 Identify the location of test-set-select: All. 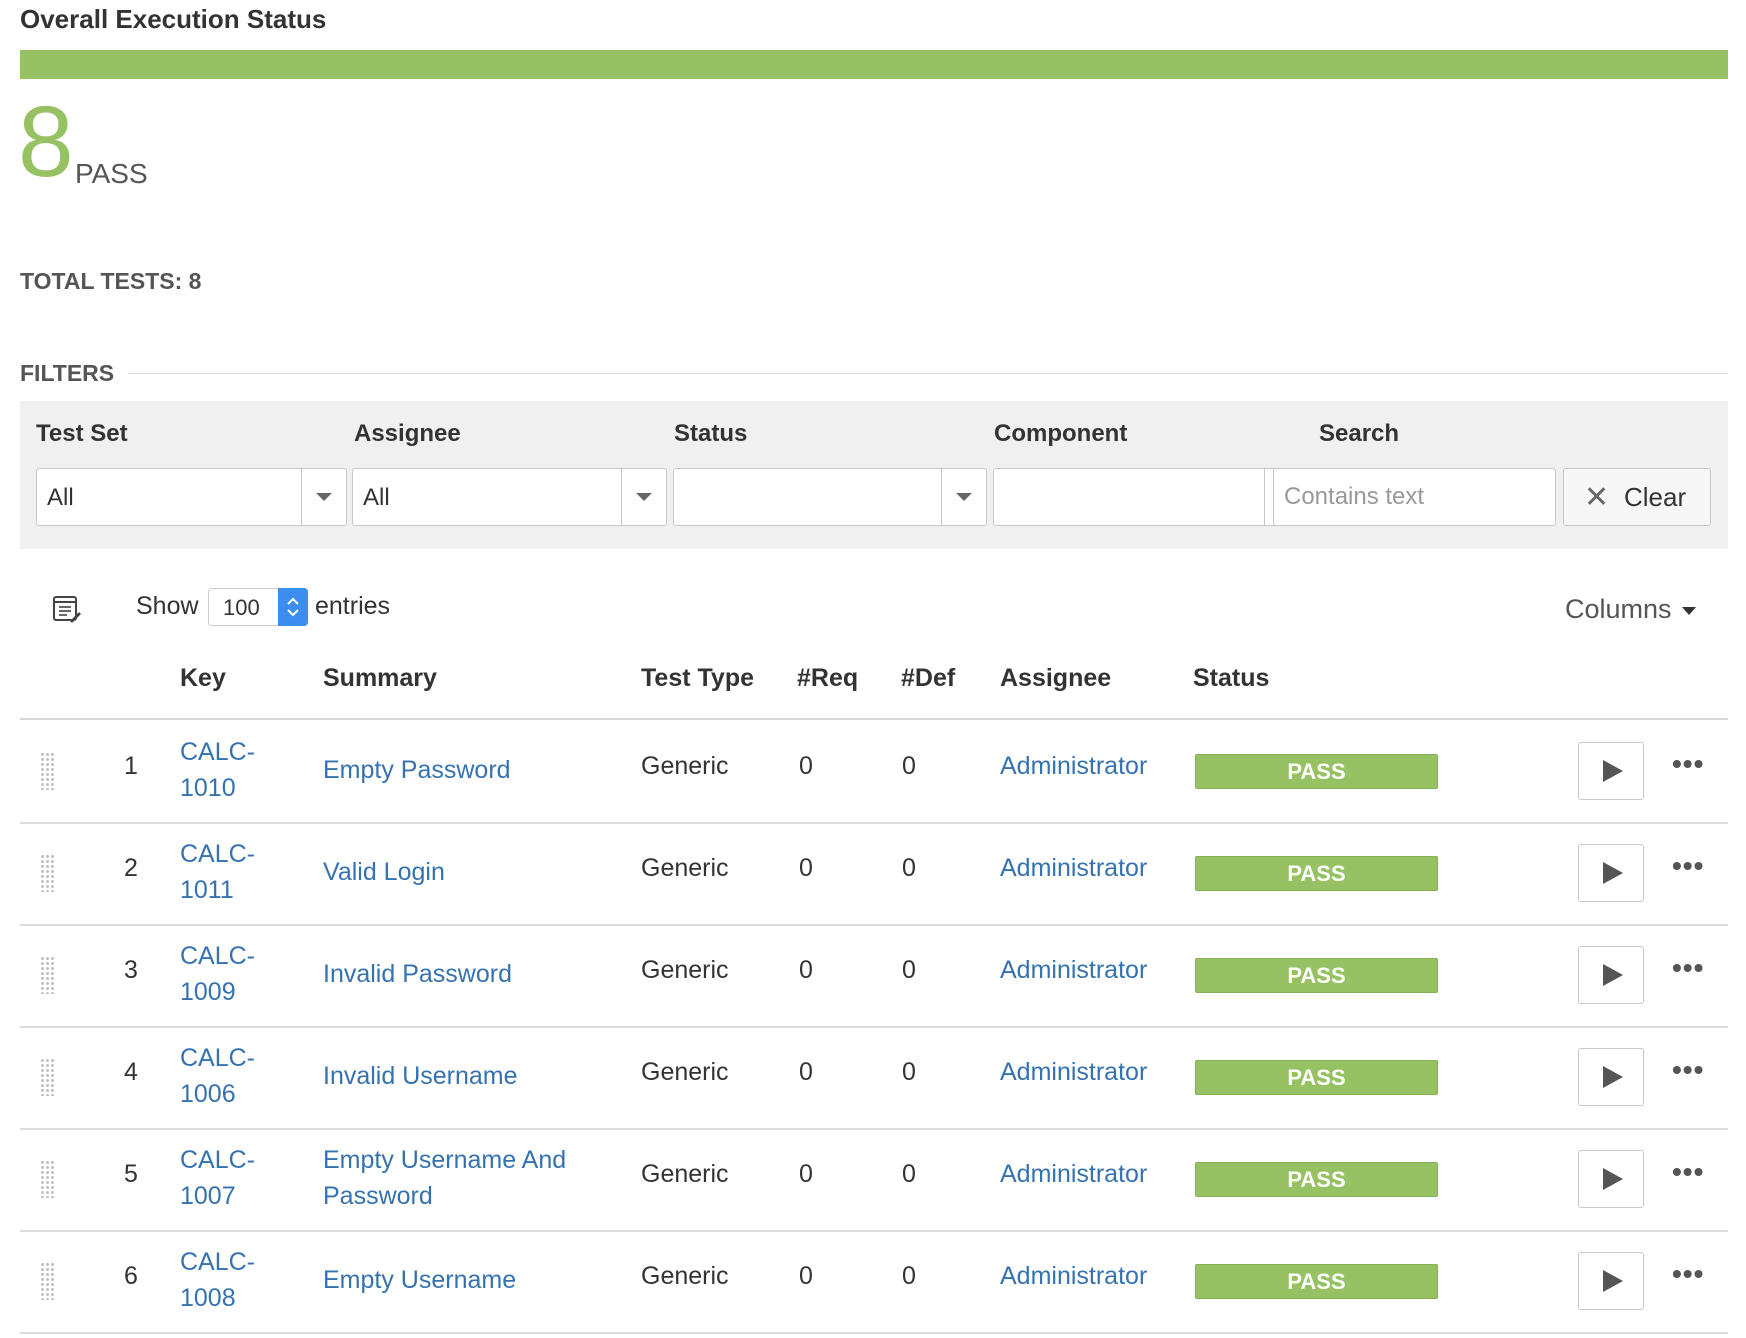
(191, 497).